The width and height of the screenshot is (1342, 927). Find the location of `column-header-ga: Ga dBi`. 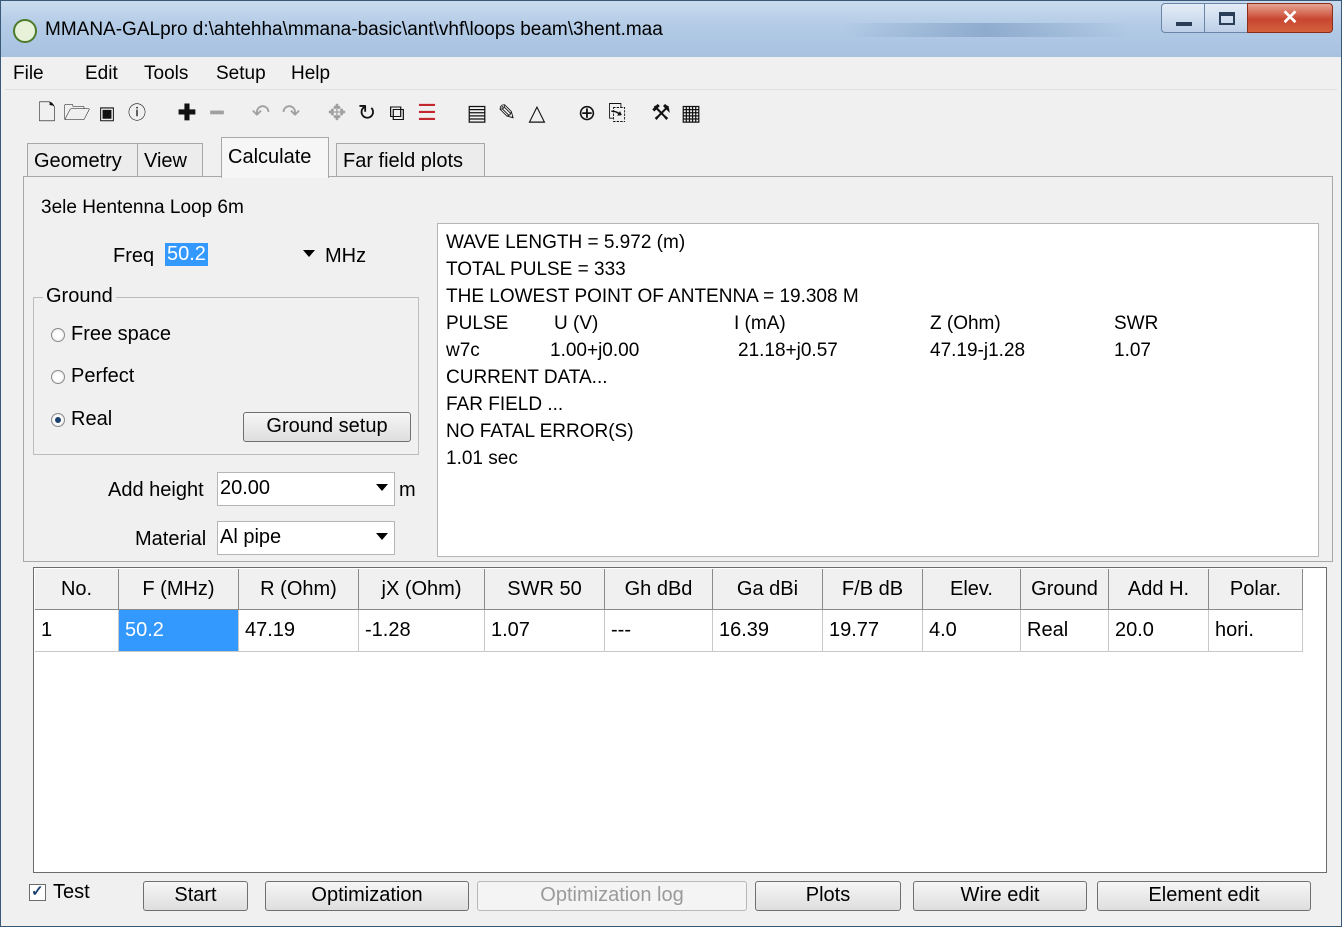

column-header-ga: Ga dBi is located at coordinates (768, 589).